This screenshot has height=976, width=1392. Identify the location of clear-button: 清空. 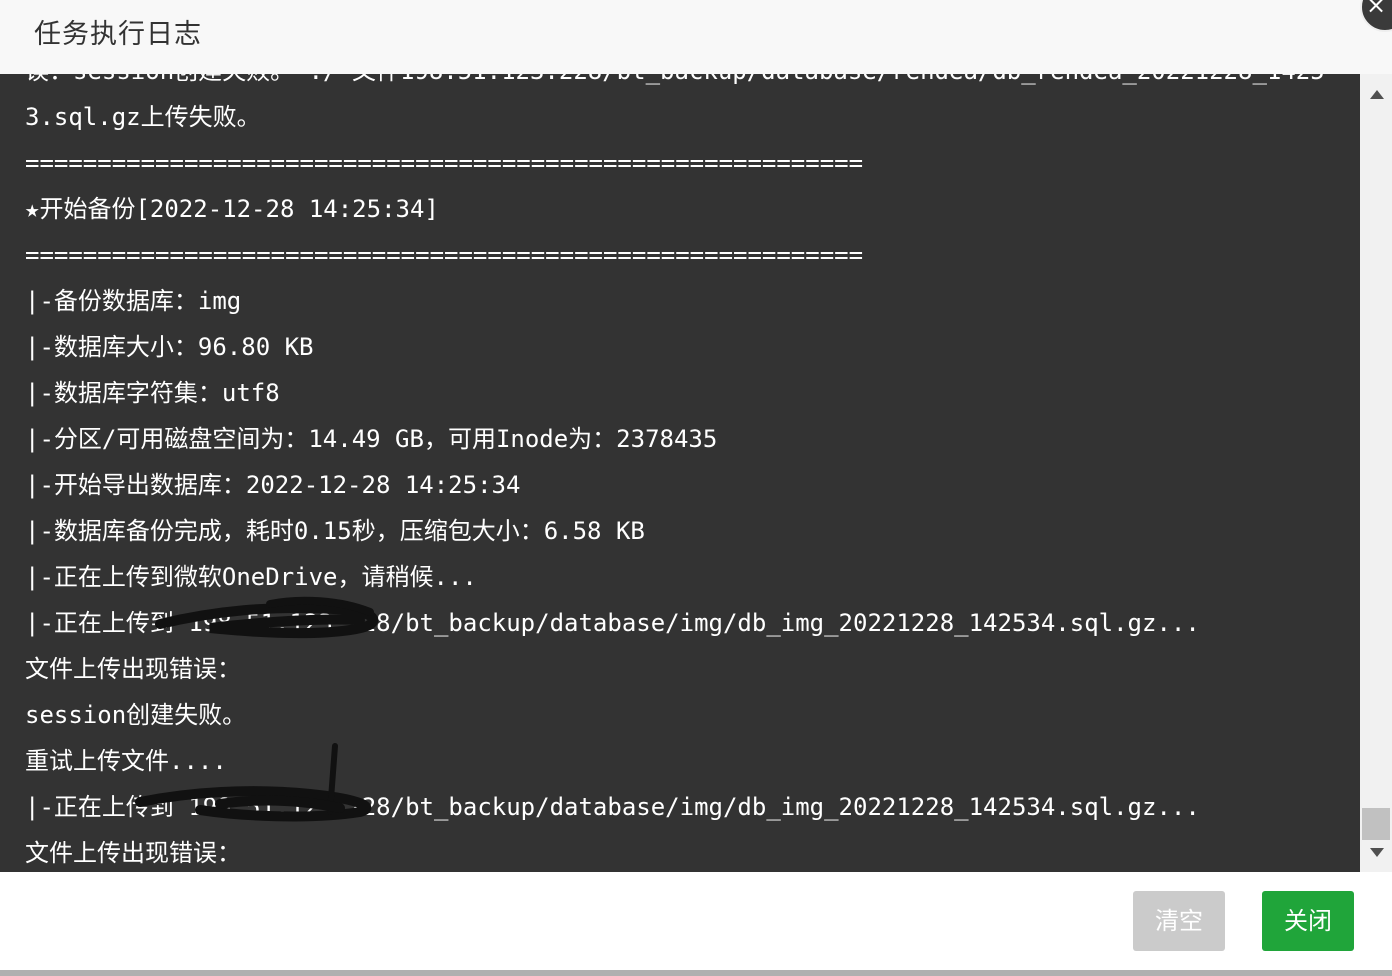
(1179, 921).